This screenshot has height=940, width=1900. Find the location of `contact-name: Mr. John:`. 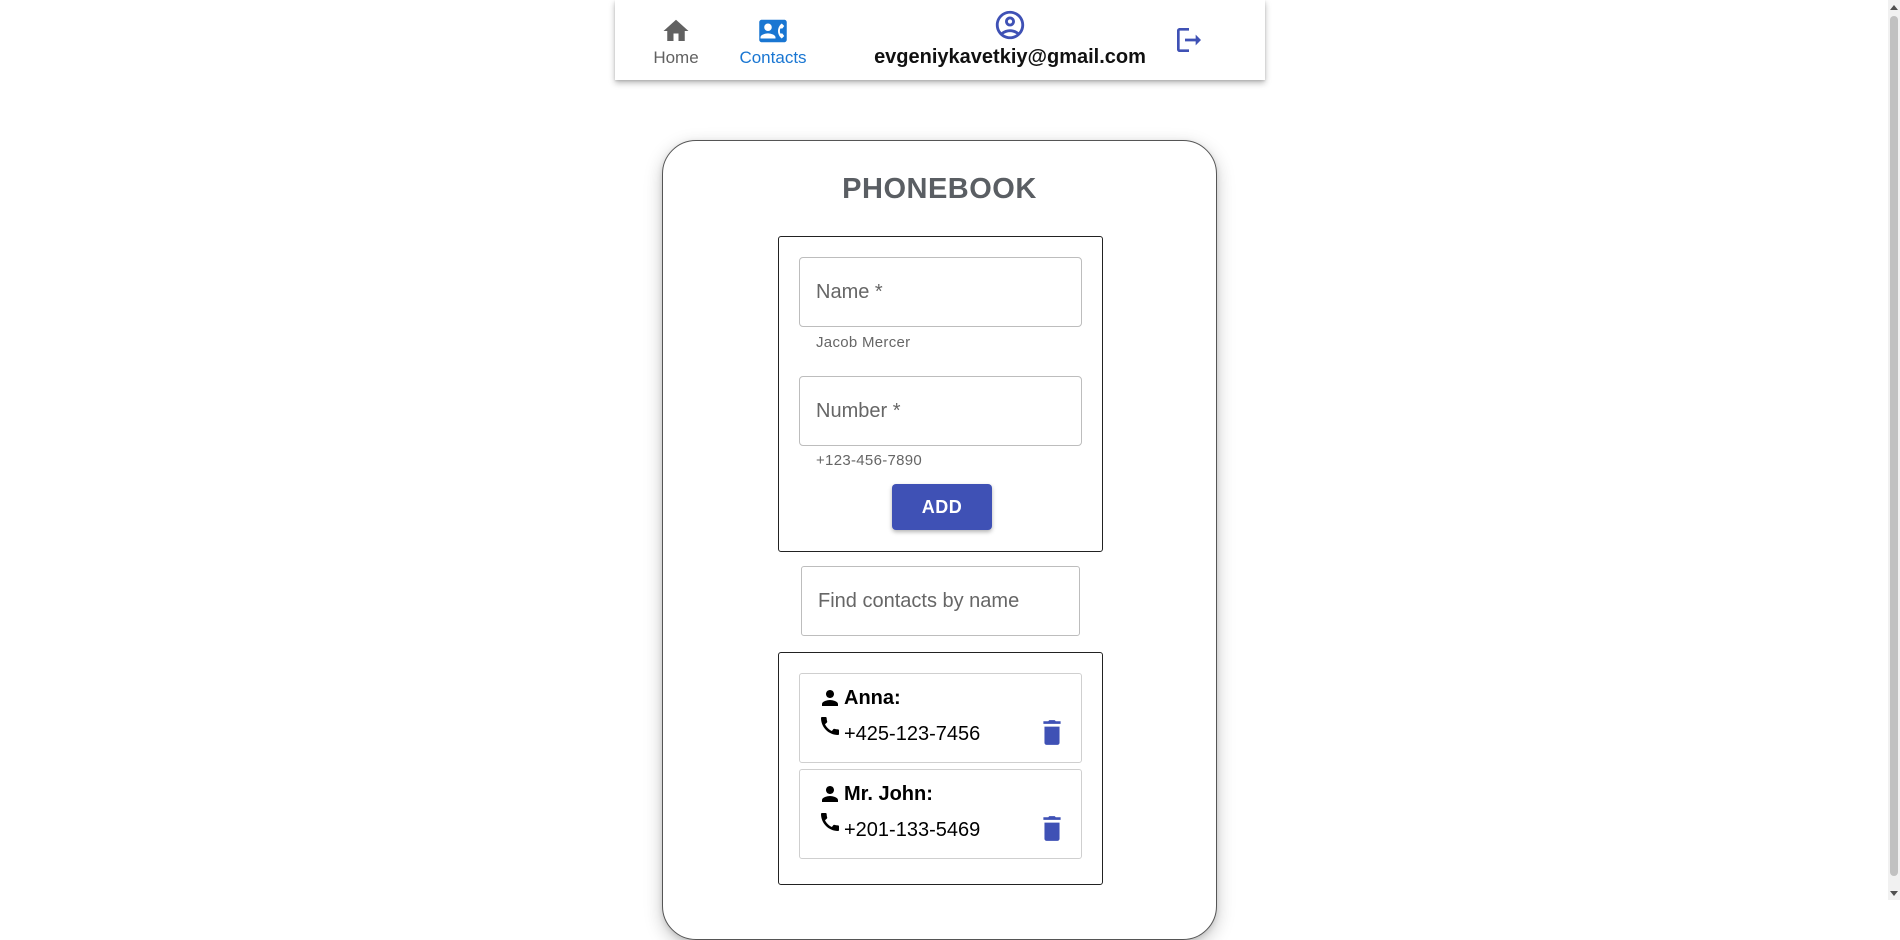

contact-name: Mr. John: is located at coordinates (888, 794).